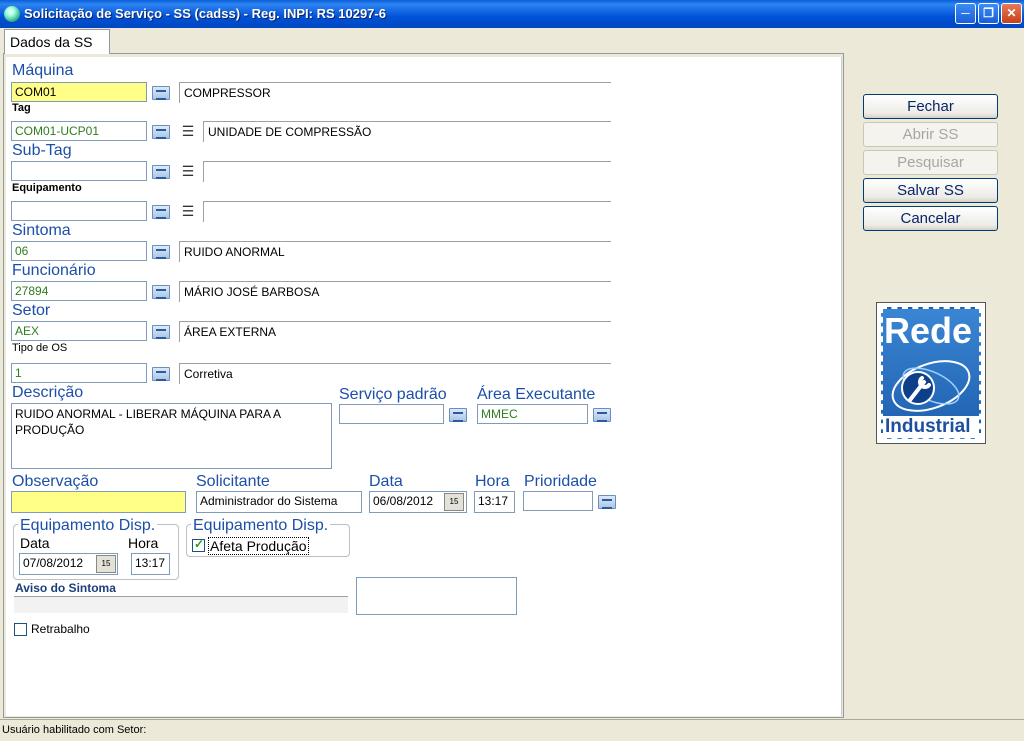 This screenshot has height=741, width=1024. What do you see at coordinates (560, 481) in the screenshot?
I see `prioridade-label: Prioridade` at bounding box center [560, 481].